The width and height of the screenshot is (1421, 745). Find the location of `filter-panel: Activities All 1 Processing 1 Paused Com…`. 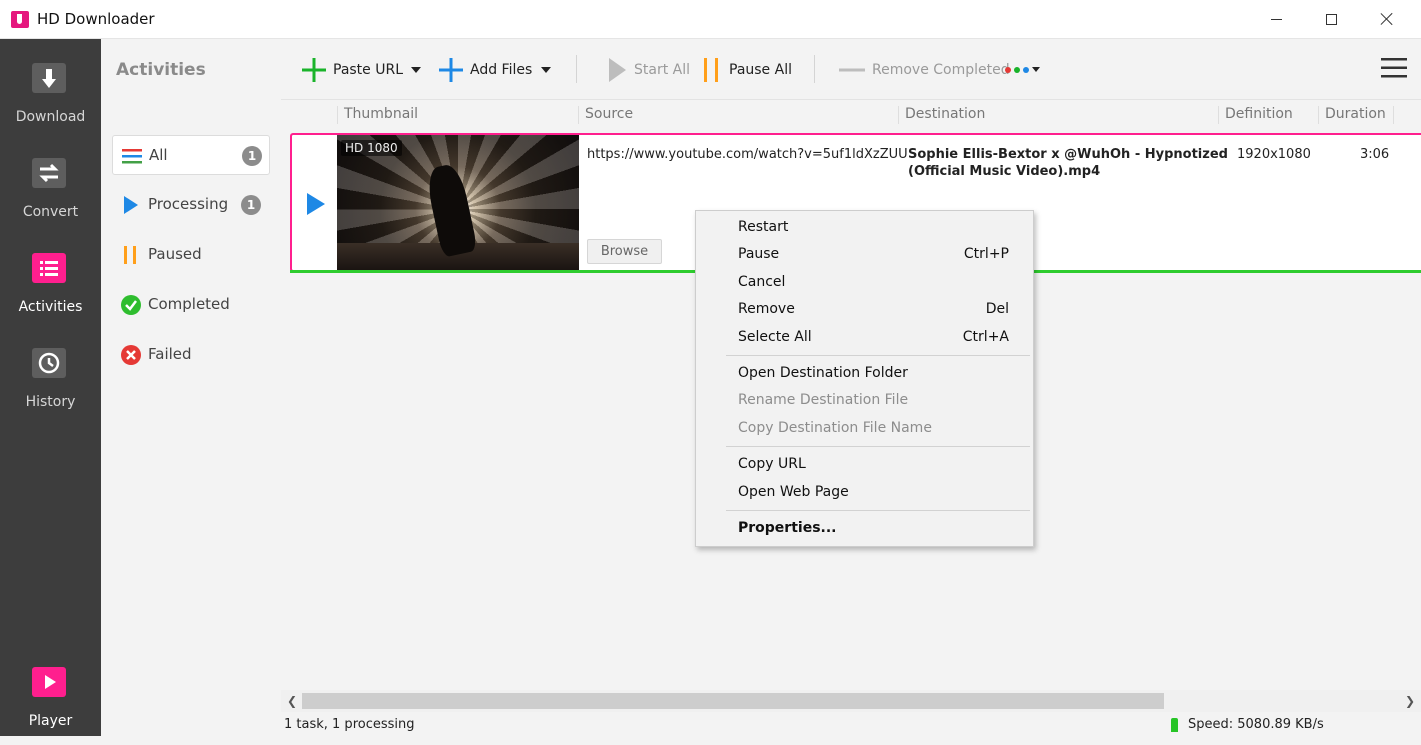

filter-panel: Activities All 1 Processing 1 Paused Com… is located at coordinates (191, 387).